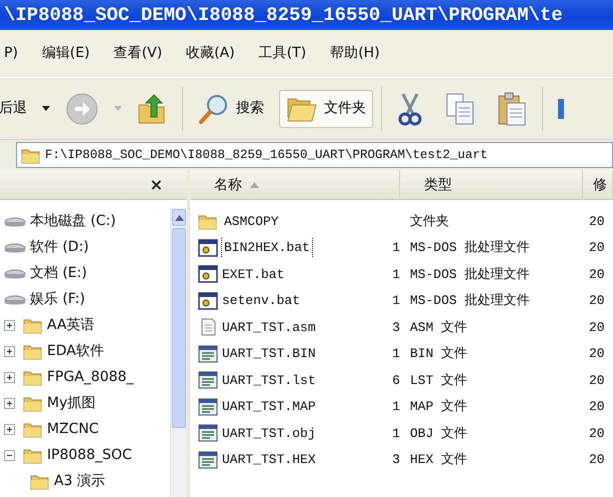 This screenshot has width=613, height=497. I want to click on address-field: F:\IP8088_SOC_DEMO\I8088_8259_16550_UART\PROGRAM\test2_uart, so click(314, 155).